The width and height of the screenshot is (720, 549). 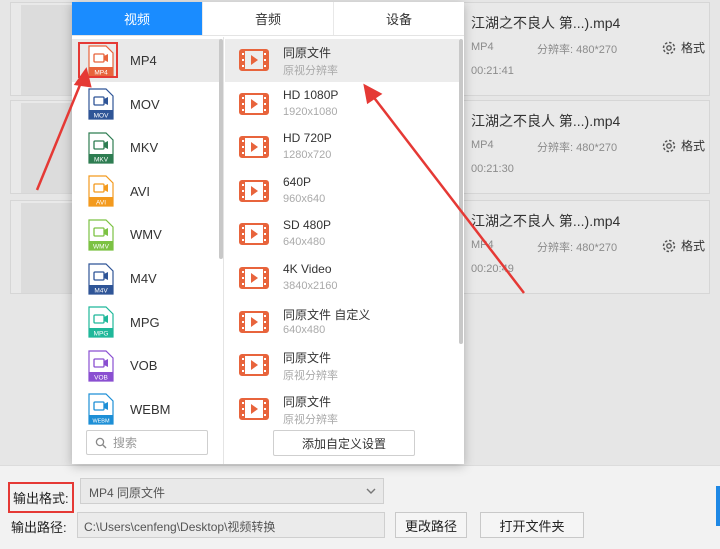 I want to click on svg-text: AVI, so click(x=101, y=203).